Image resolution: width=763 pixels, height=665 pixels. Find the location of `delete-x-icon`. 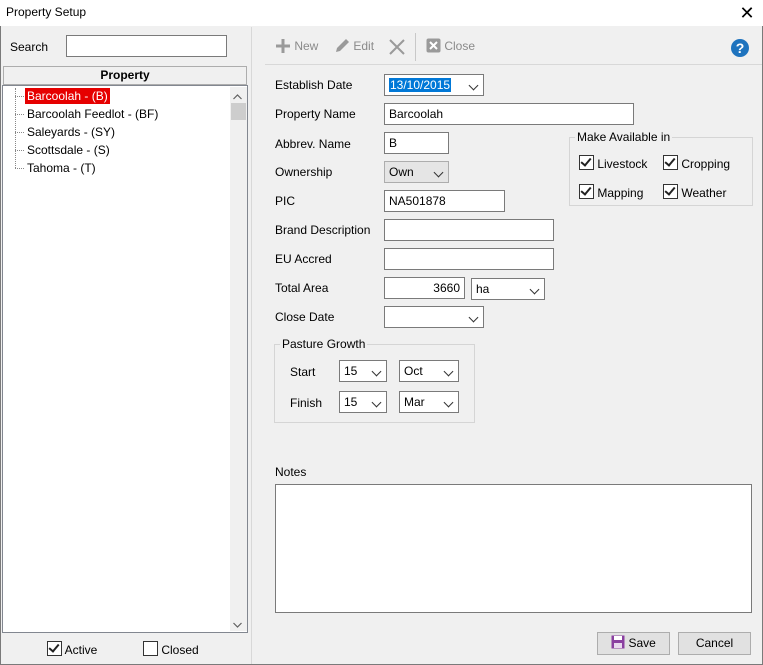

delete-x-icon is located at coordinates (397, 47).